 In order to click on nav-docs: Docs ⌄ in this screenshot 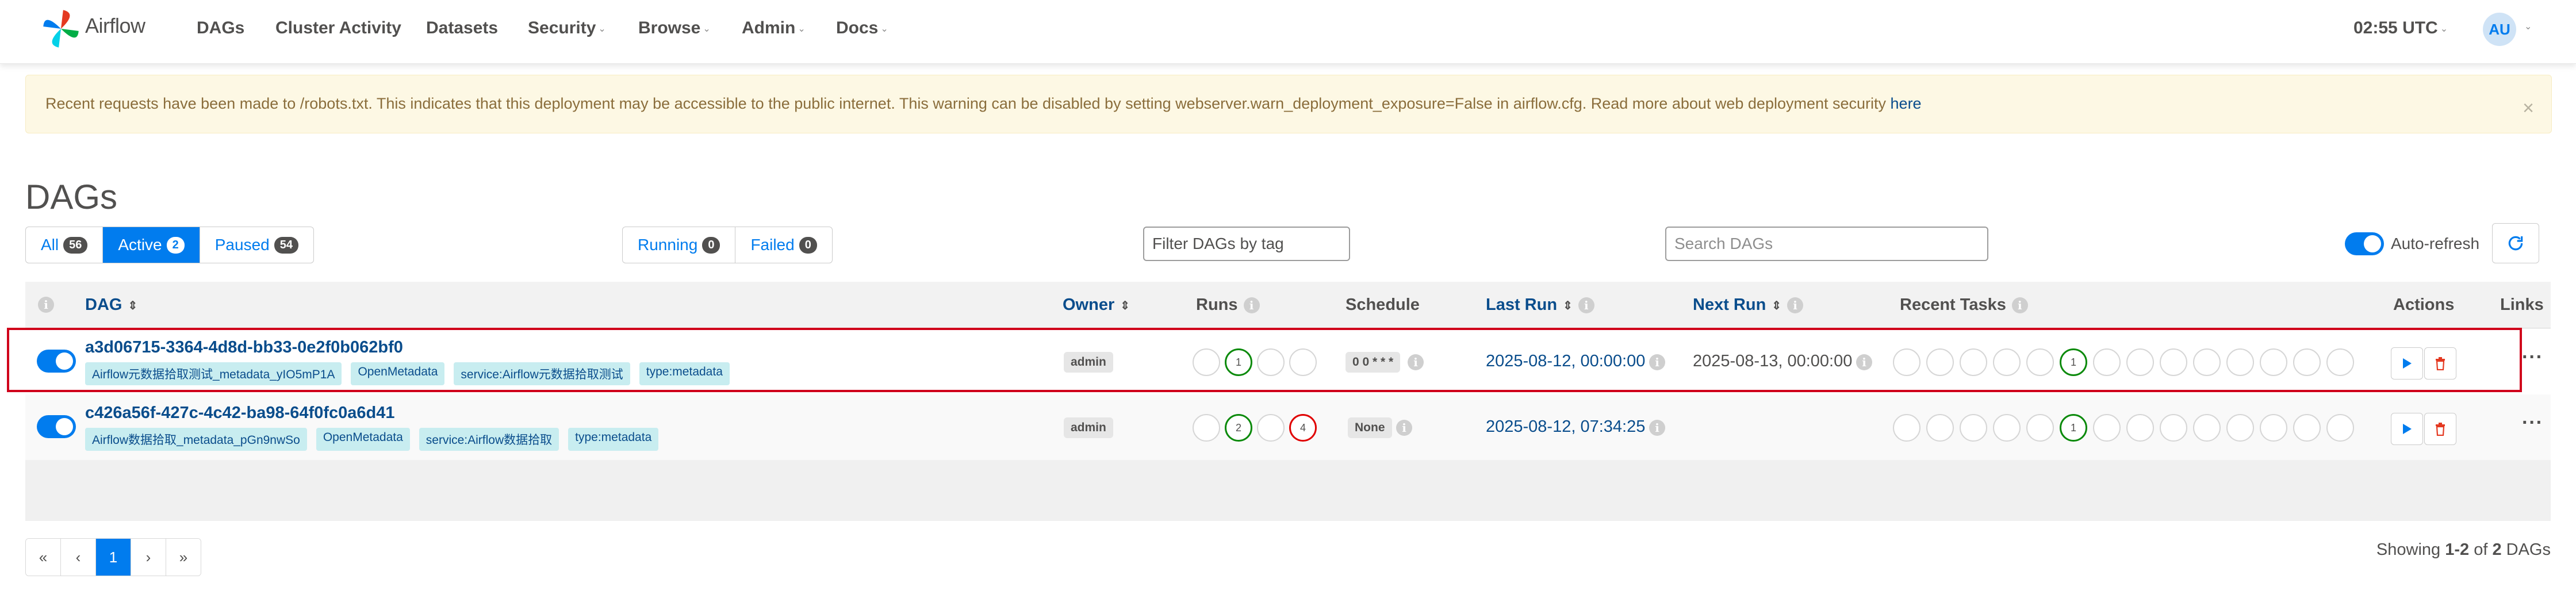, I will do `click(862, 28)`.